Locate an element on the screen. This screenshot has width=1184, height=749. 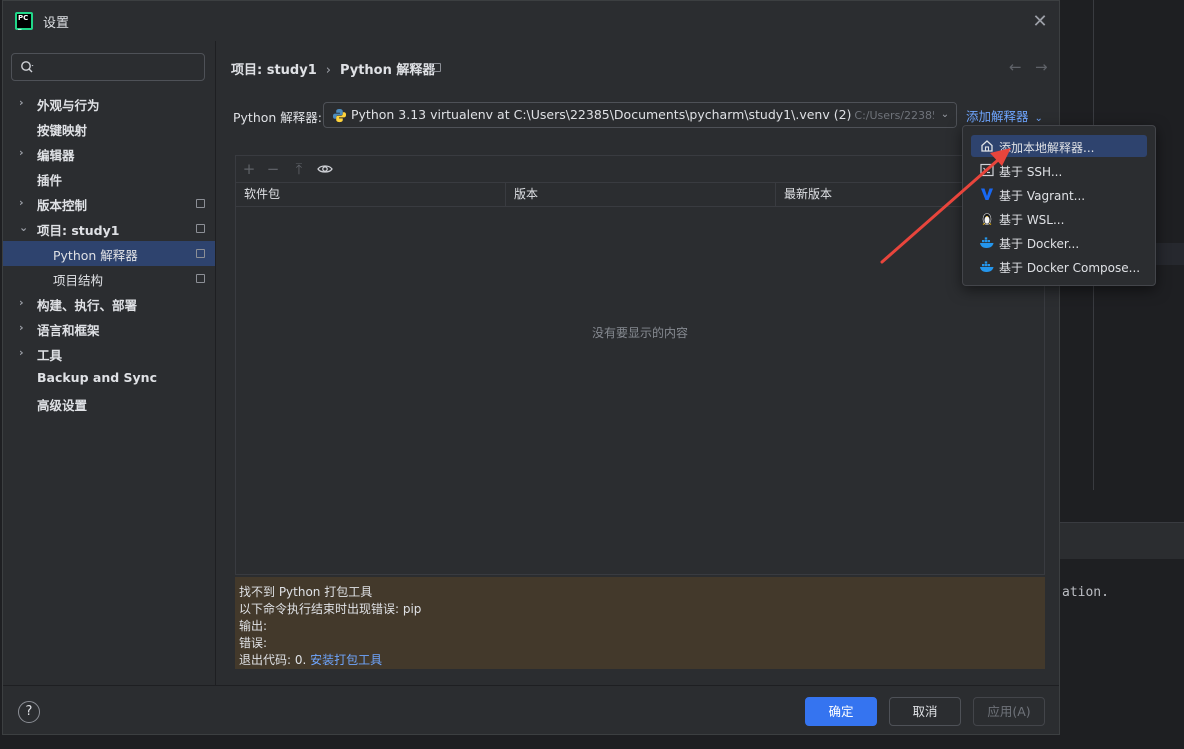
sidebar-item-advanced: 高级设置 is located at coordinates (109, 403).